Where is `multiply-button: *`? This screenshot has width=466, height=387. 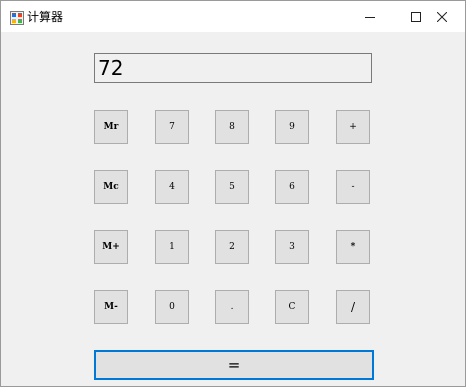
multiply-button: * is located at coordinates (353, 247).